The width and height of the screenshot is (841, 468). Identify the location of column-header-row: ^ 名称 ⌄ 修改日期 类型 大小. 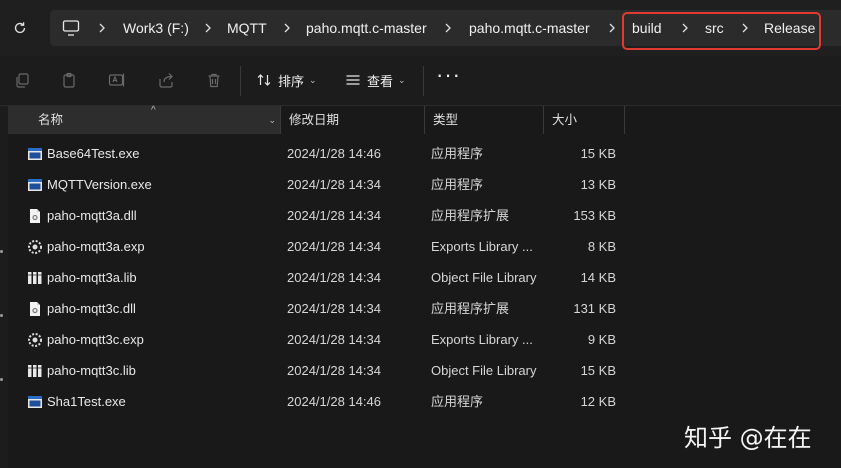
(424, 119).